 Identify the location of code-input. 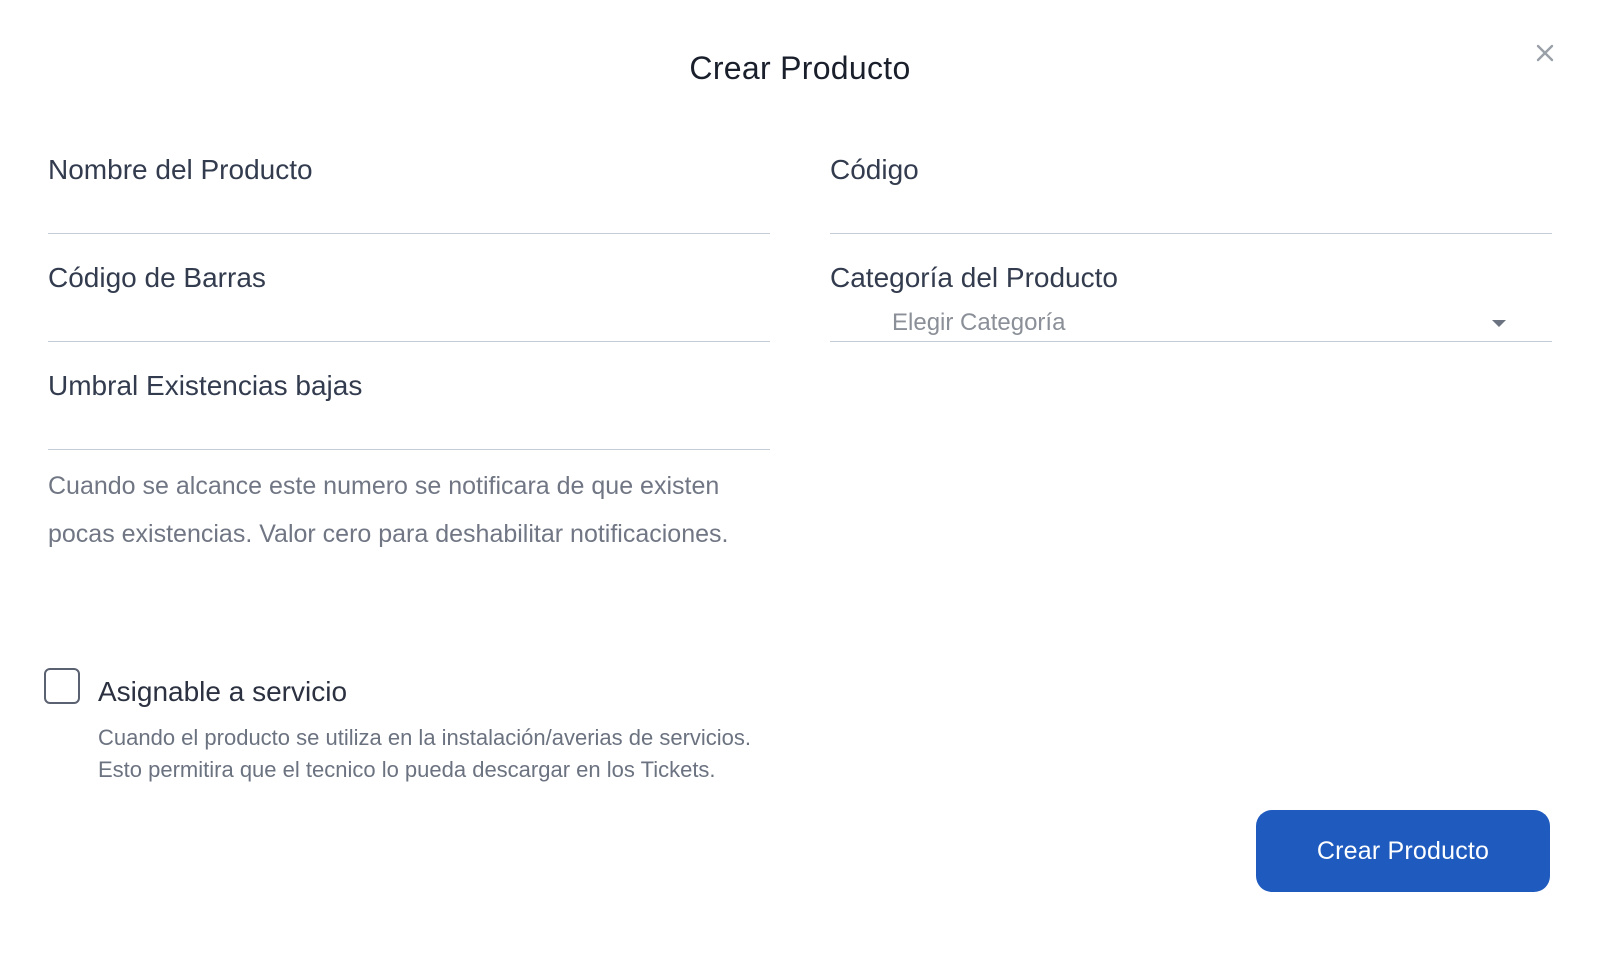
(1191, 213).